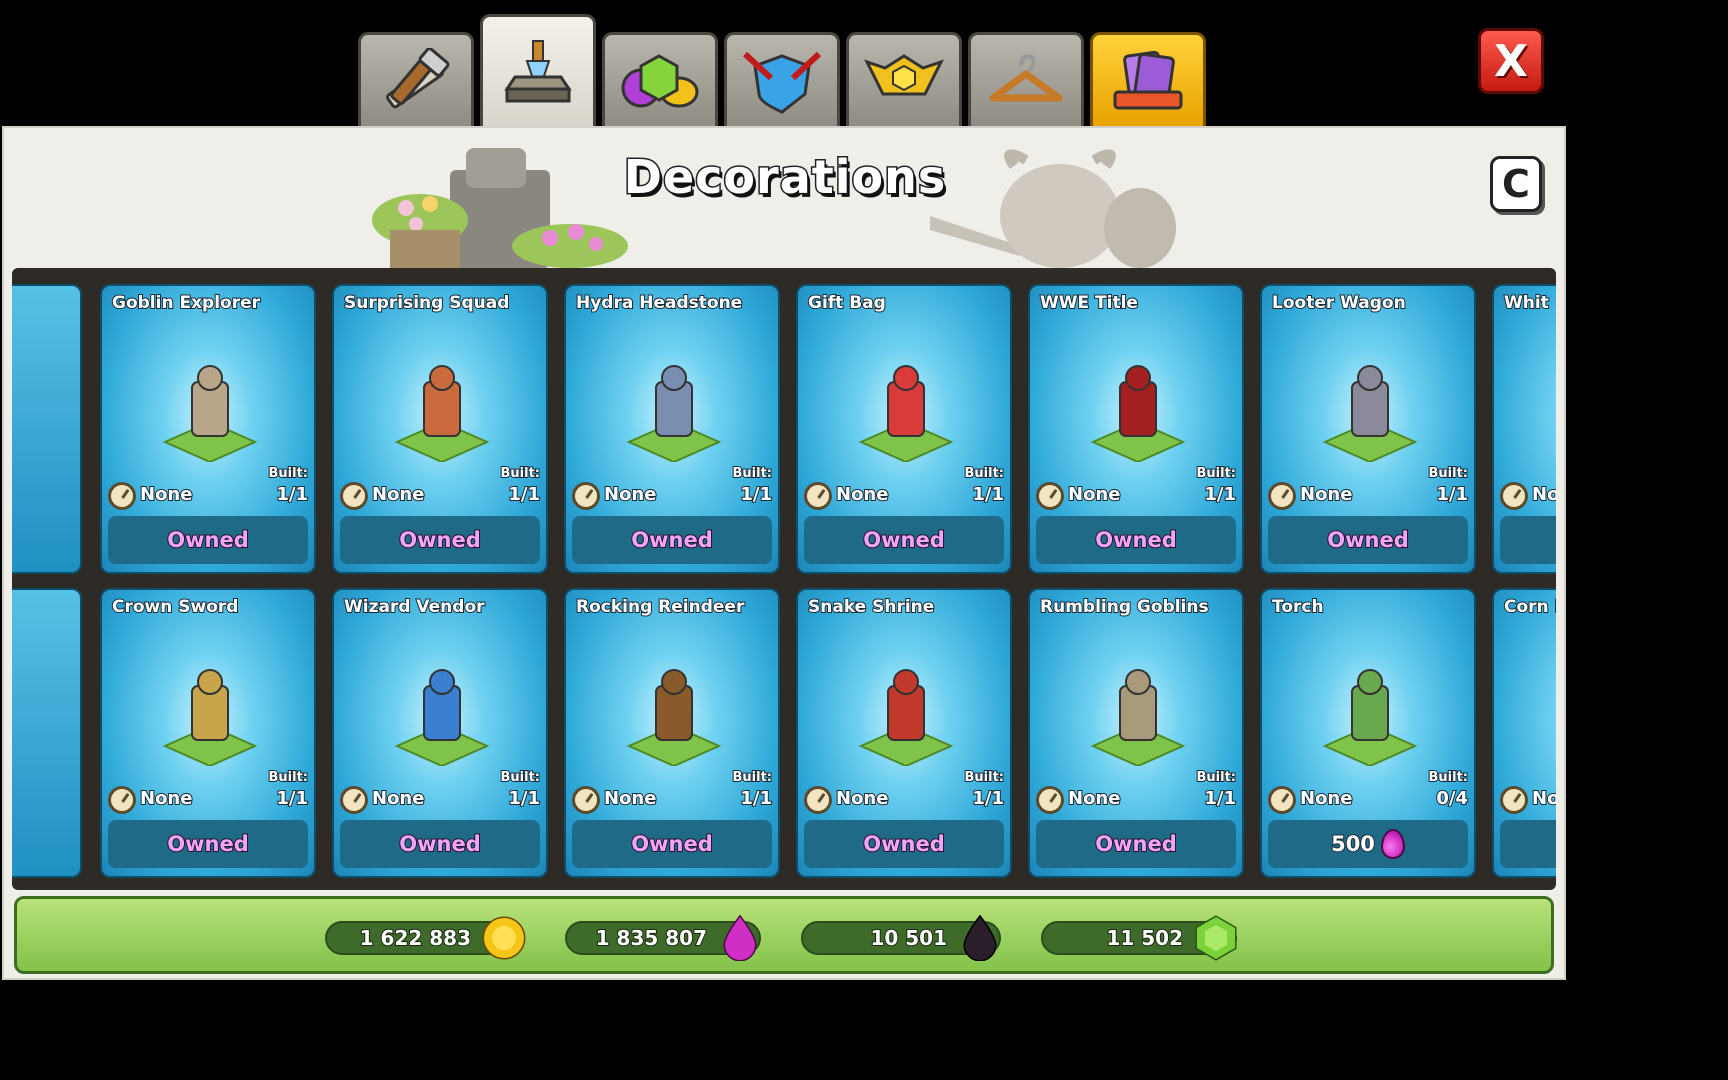 Image resolution: width=1728 pixels, height=1080 pixels. What do you see at coordinates (871, 607) in the screenshot?
I see `card-name: Snake Shrine` at bounding box center [871, 607].